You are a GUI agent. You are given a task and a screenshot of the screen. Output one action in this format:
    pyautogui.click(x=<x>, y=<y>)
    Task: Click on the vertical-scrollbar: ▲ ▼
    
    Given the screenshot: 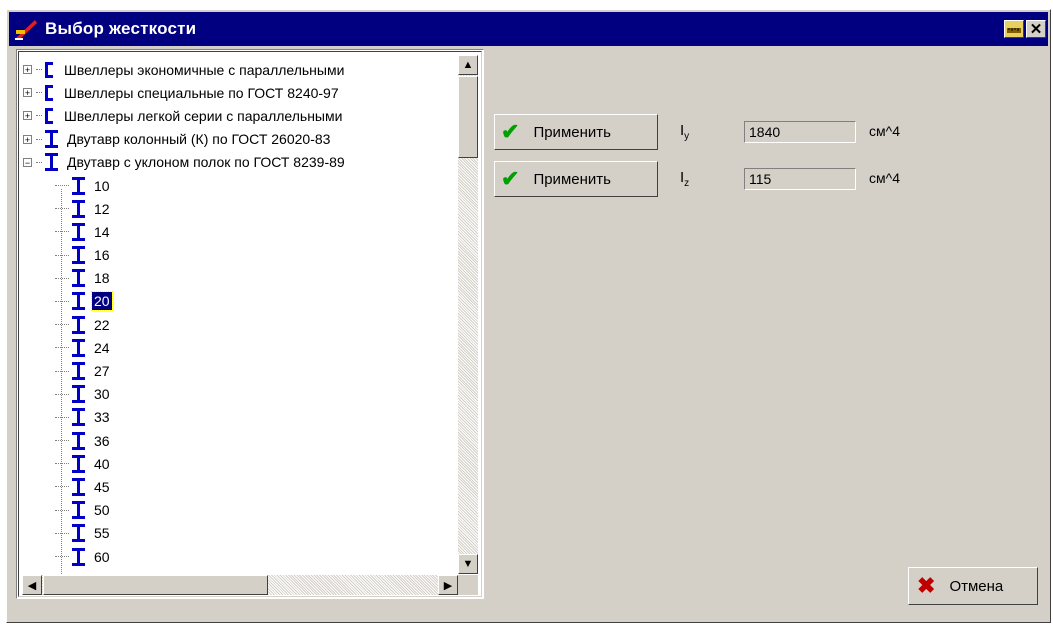 What is the action you would take?
    pyautogui.click(x=468, y=314)
    